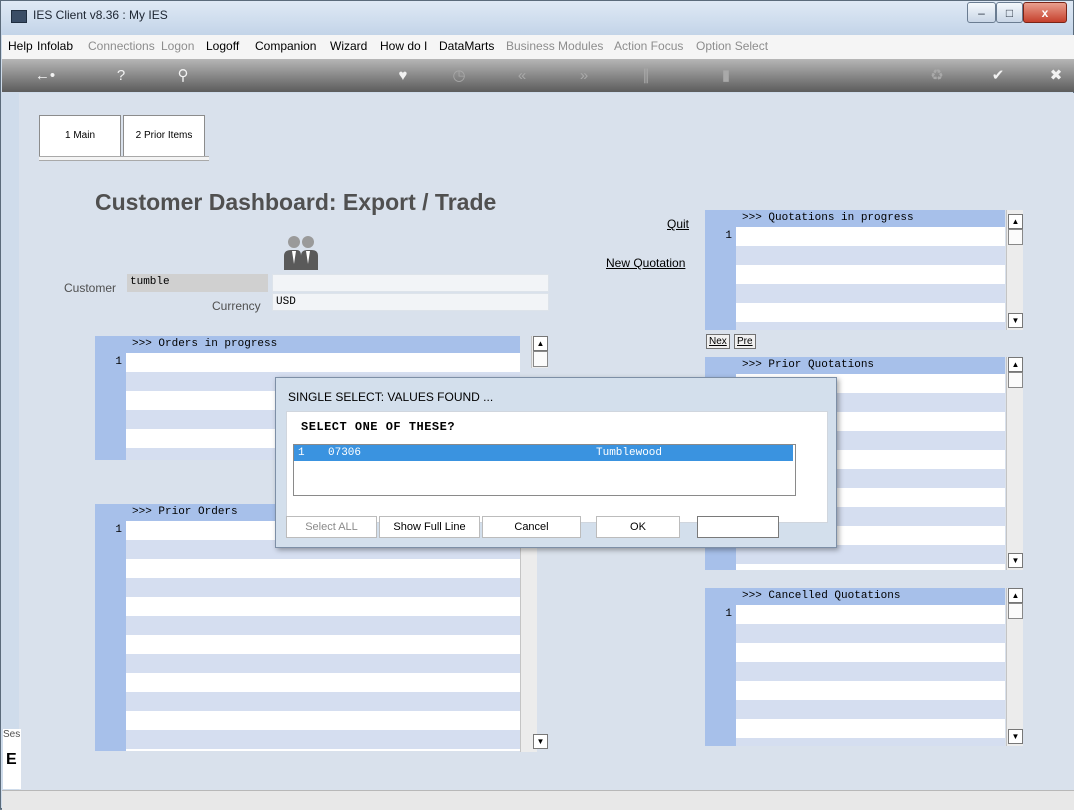  I want to click on close-circle-icon: ✖, so click(1056, 75).